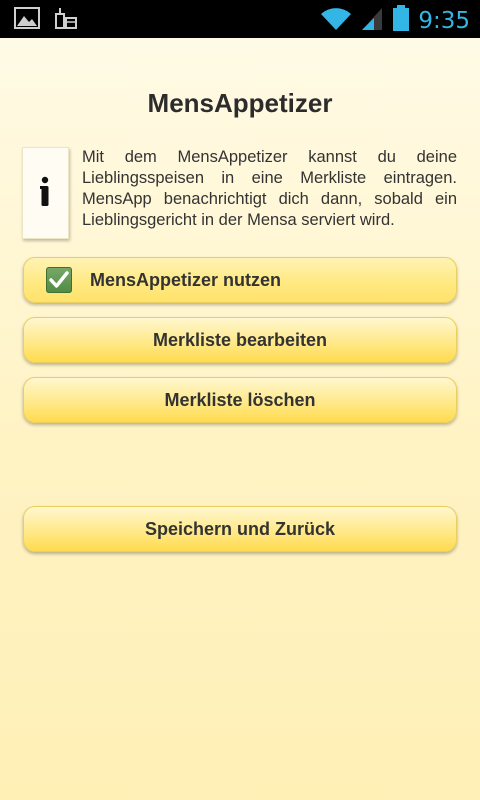 The image size is (480, 800). What do you see at coordinates (240, 103) in the screenshot?
I see `page-title: MensAppetizer` at bounding box center [240, 103].